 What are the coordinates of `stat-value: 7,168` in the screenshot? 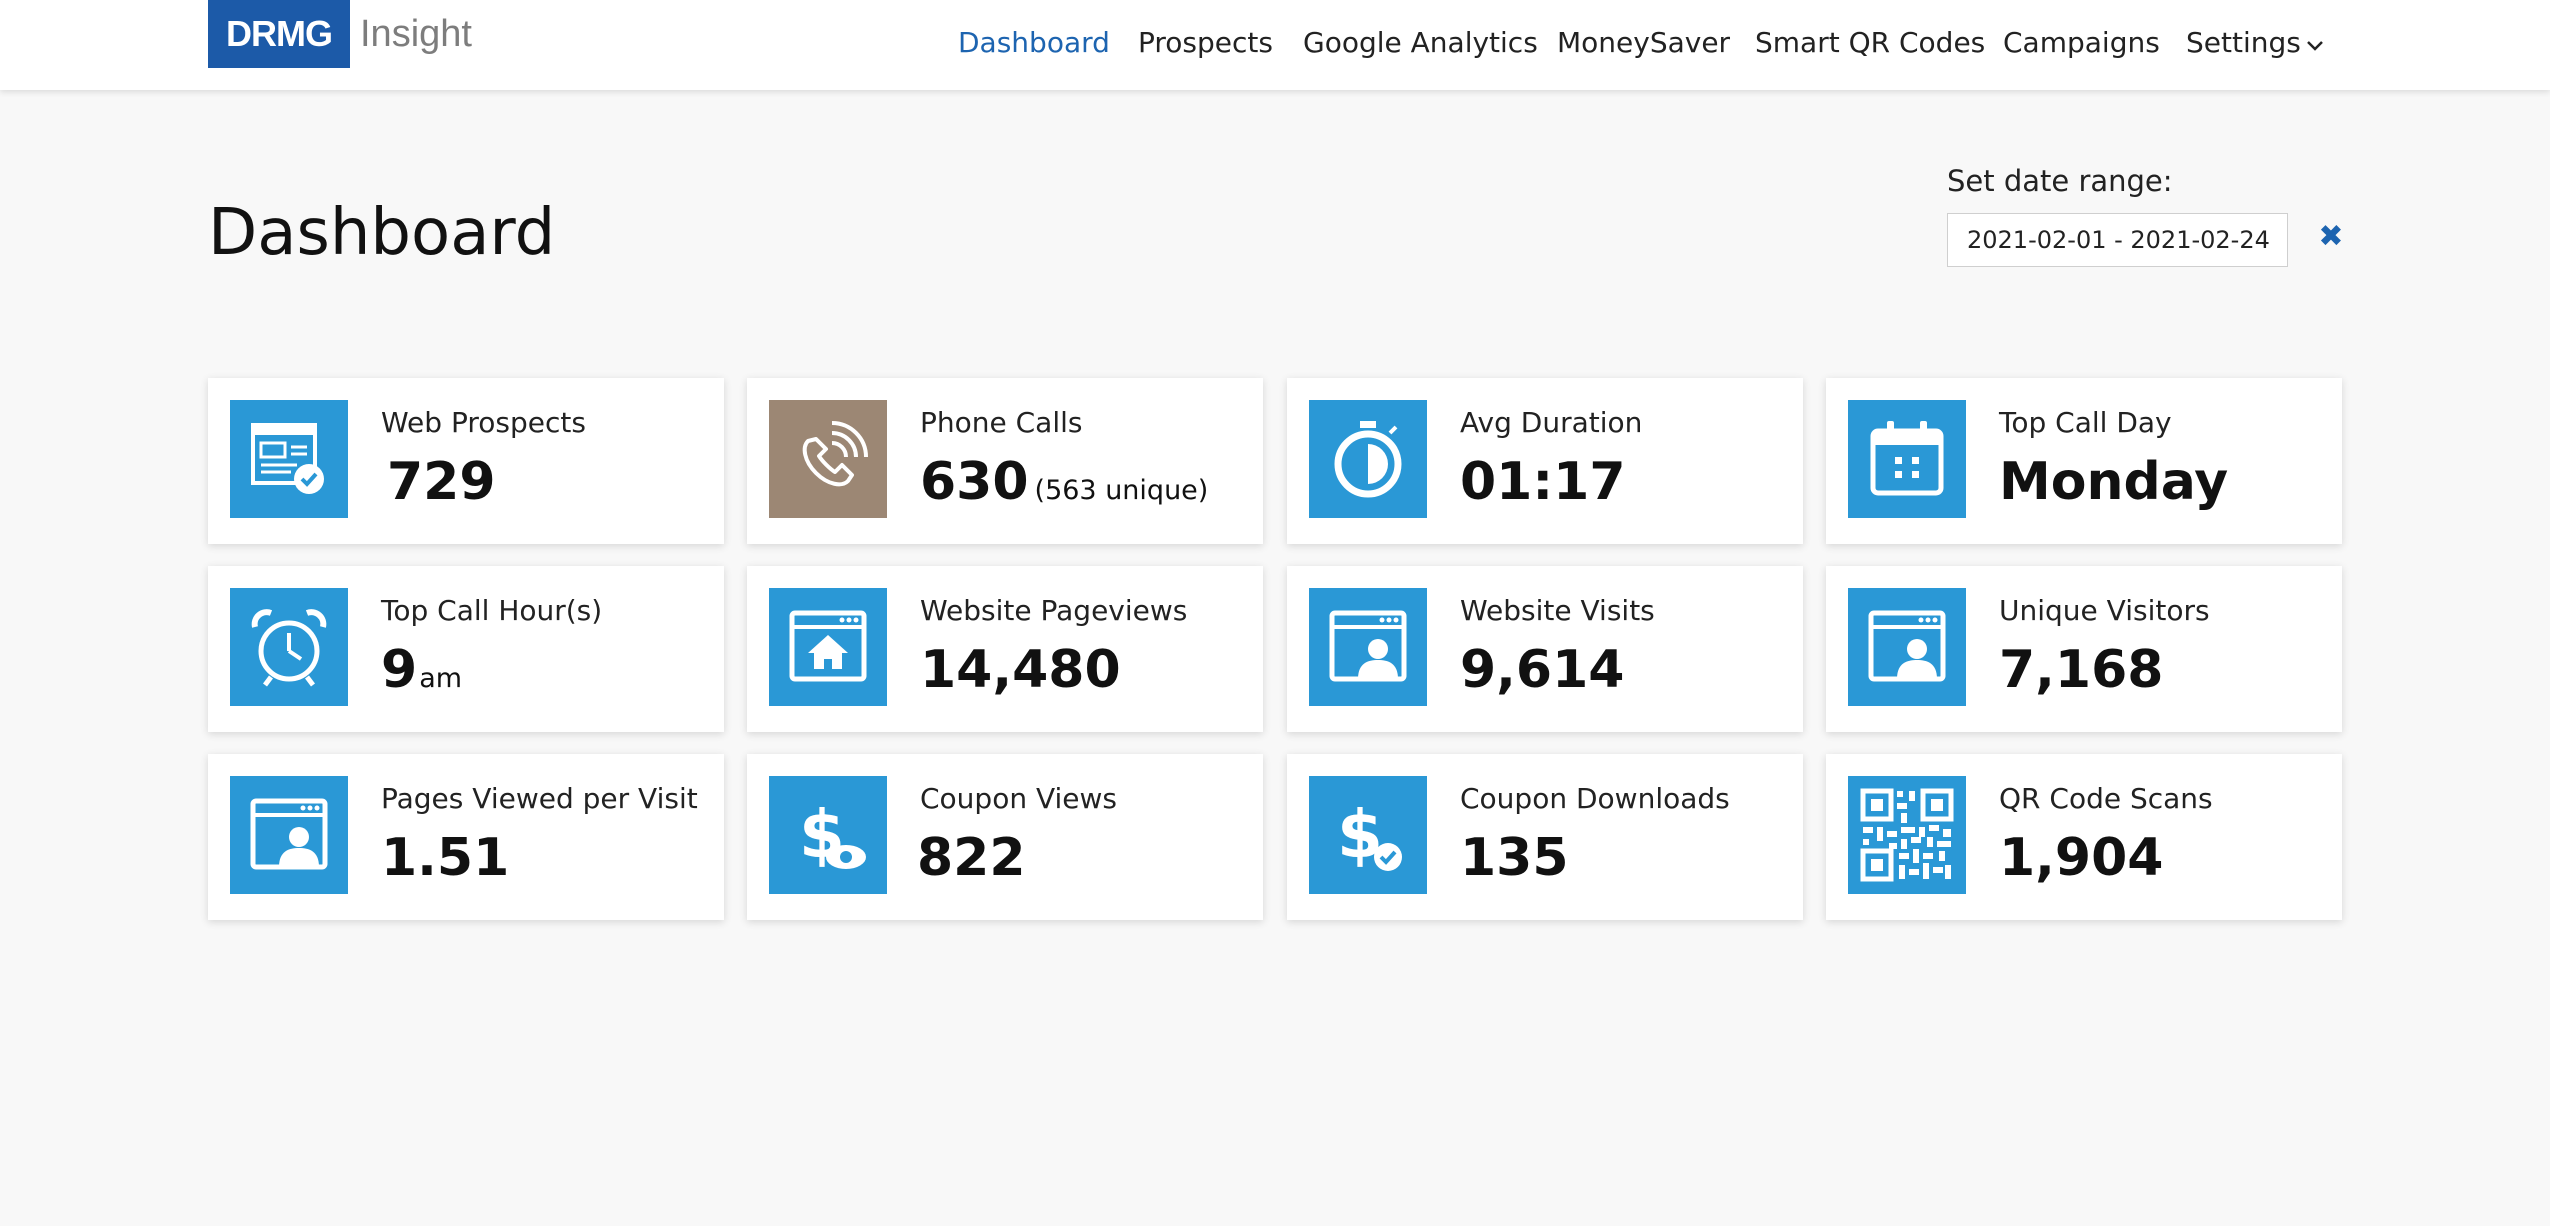 It's located at (2081, 670).